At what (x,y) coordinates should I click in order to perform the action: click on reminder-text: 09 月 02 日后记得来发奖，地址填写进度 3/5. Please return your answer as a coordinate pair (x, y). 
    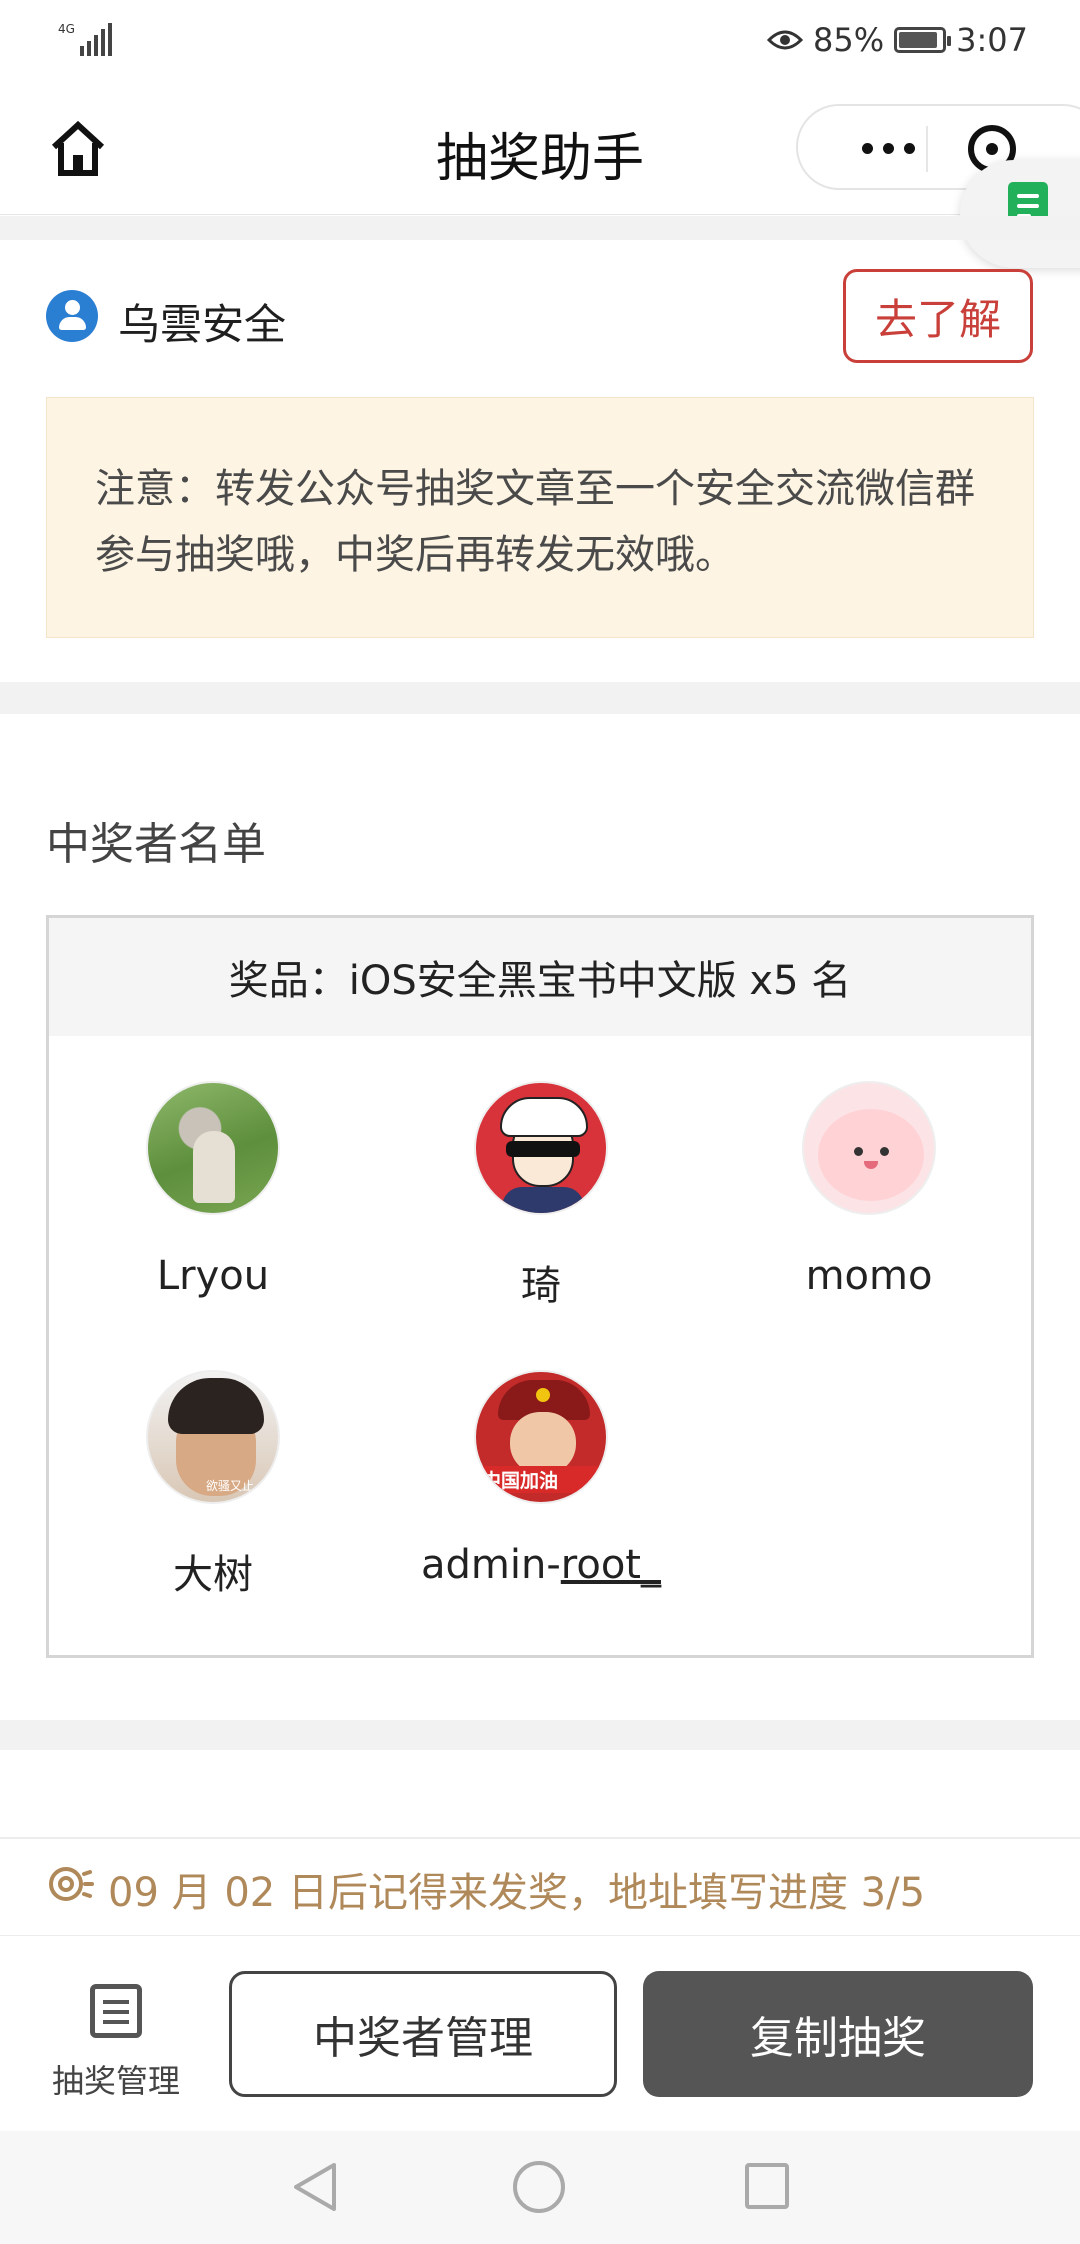
    Looking at the image, I should click on (517, 1893).